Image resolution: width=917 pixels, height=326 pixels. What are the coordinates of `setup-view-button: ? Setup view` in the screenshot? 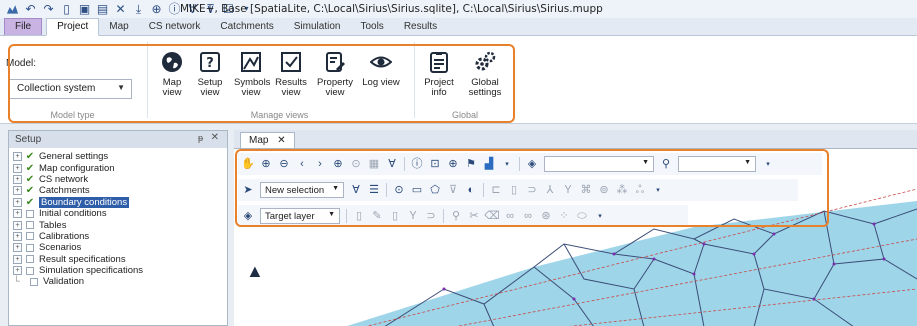 It's located at (210, 71).